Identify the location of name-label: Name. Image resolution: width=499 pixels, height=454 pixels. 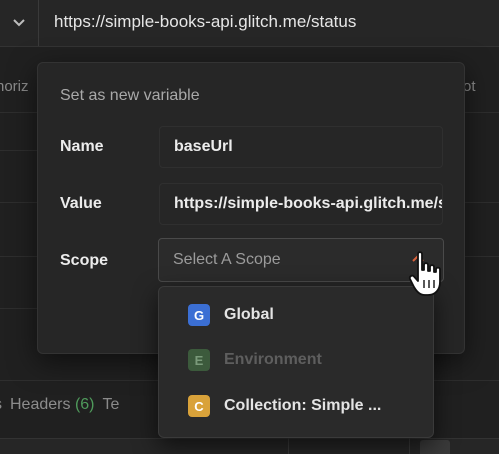
(82, 146).